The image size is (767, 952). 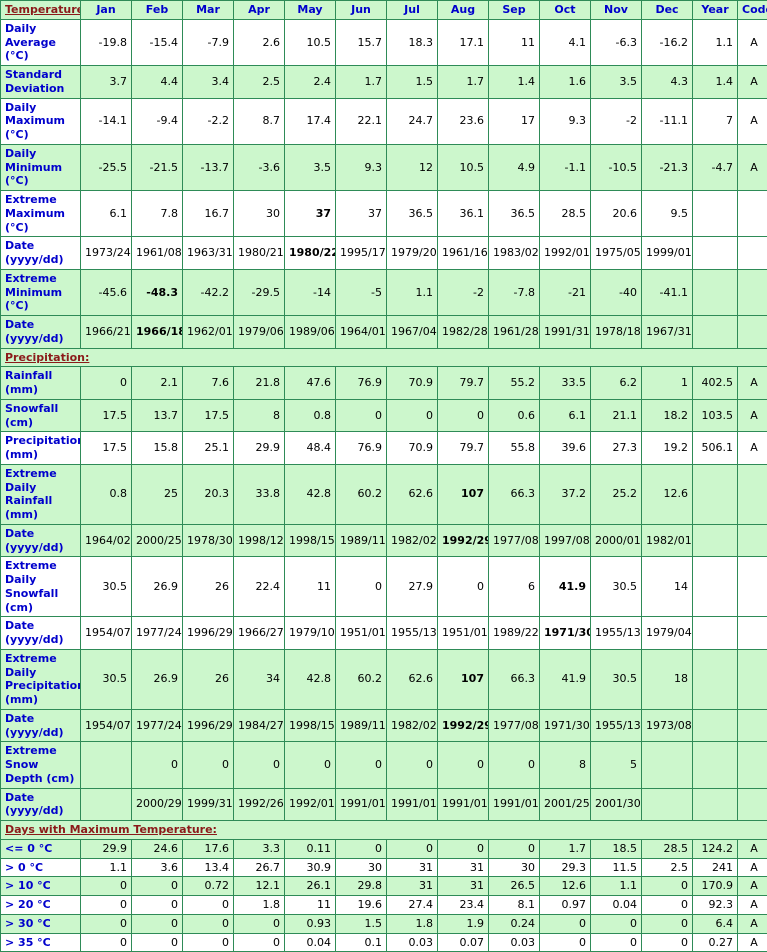 What do you see at coordinates (514, 905) in the screenshot?
I see `data-cell: 8.1` at bounding box center [514, 905].